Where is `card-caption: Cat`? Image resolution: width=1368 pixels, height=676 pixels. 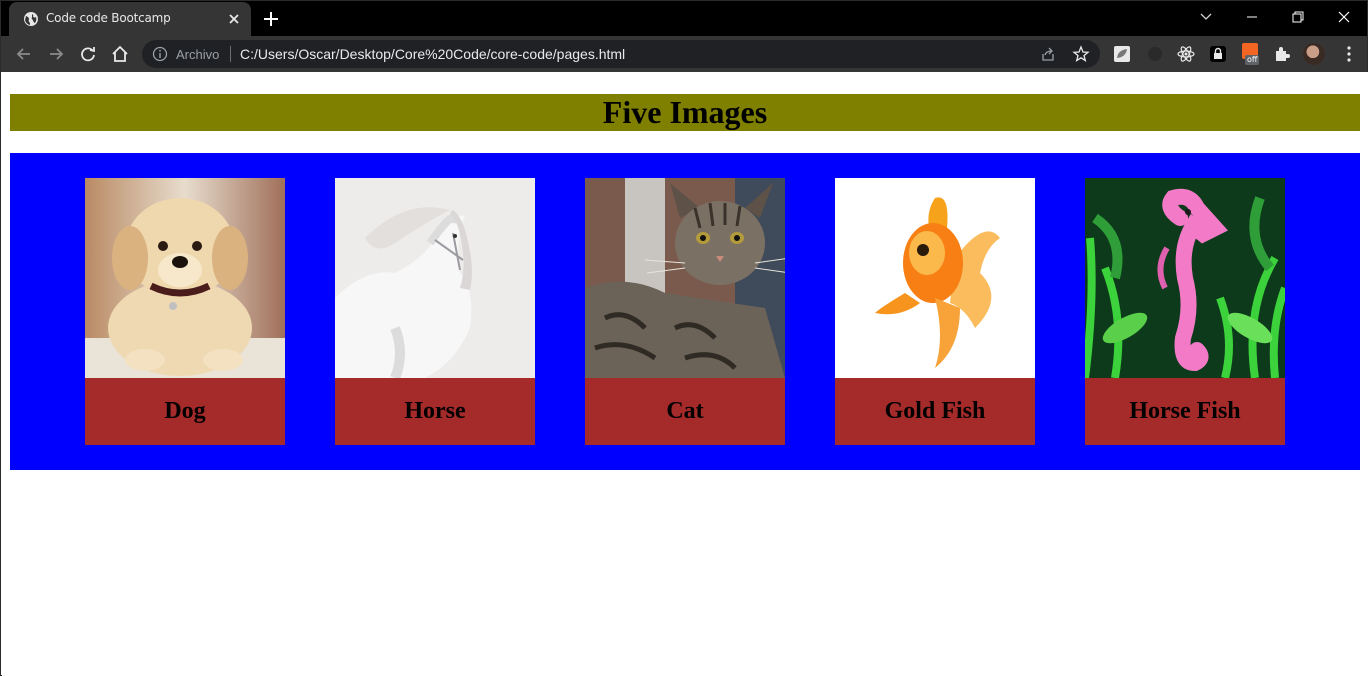 card-caption: Cat is located at coordinates (685, 411).